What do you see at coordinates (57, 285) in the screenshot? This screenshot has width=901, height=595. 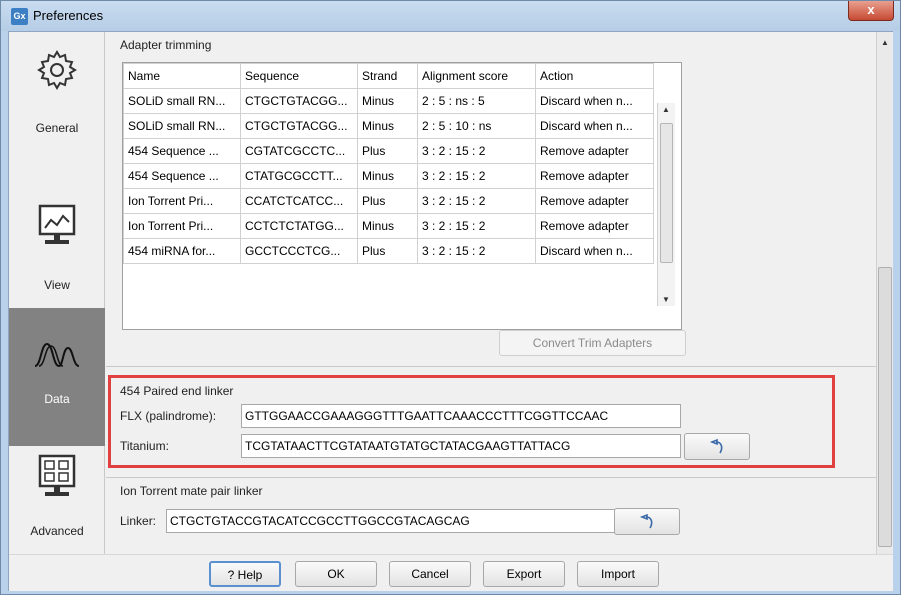 I see `sidebar-item-label: View` at bounding box center [57, 285].